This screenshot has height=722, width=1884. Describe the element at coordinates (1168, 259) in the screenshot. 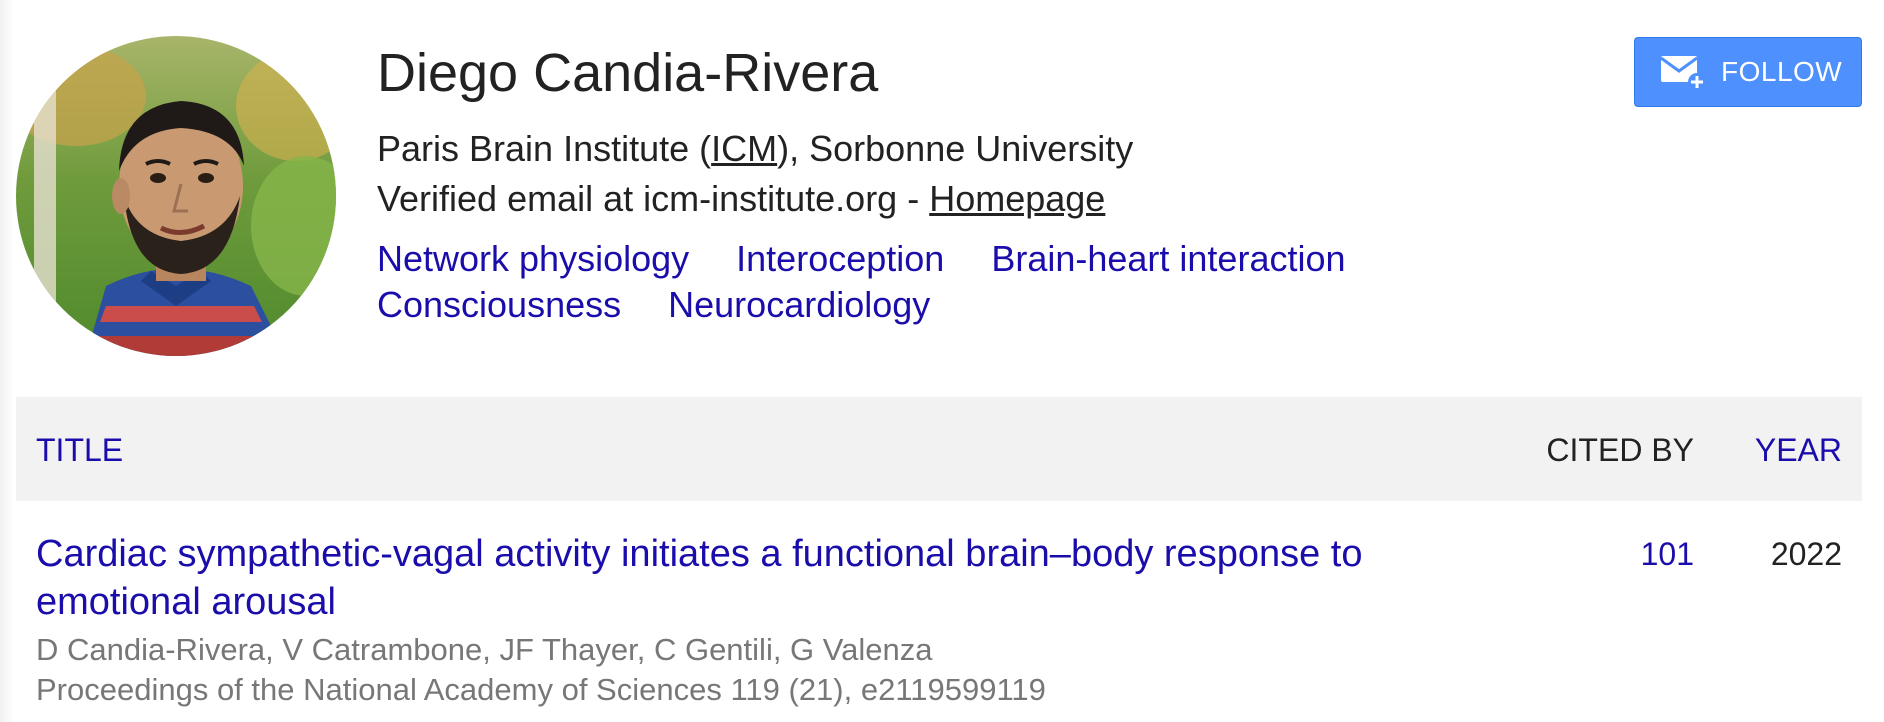

I see `interest-link: Brain-heart interaction` at that location.